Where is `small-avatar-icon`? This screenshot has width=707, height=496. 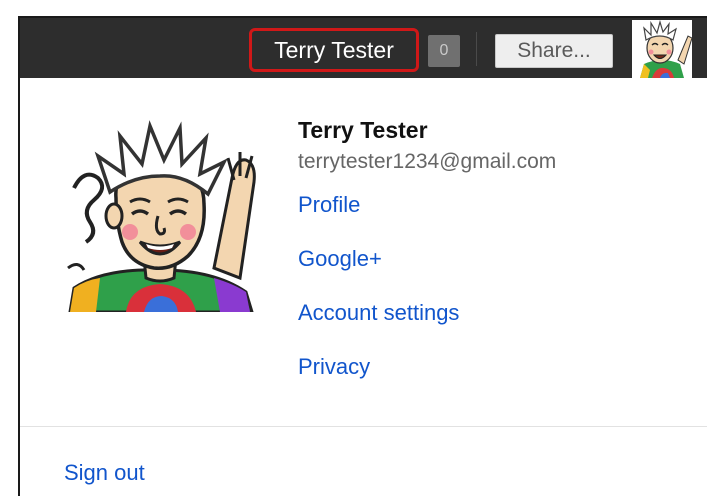
small-avatar-icon is located at coordinates (662, 49).